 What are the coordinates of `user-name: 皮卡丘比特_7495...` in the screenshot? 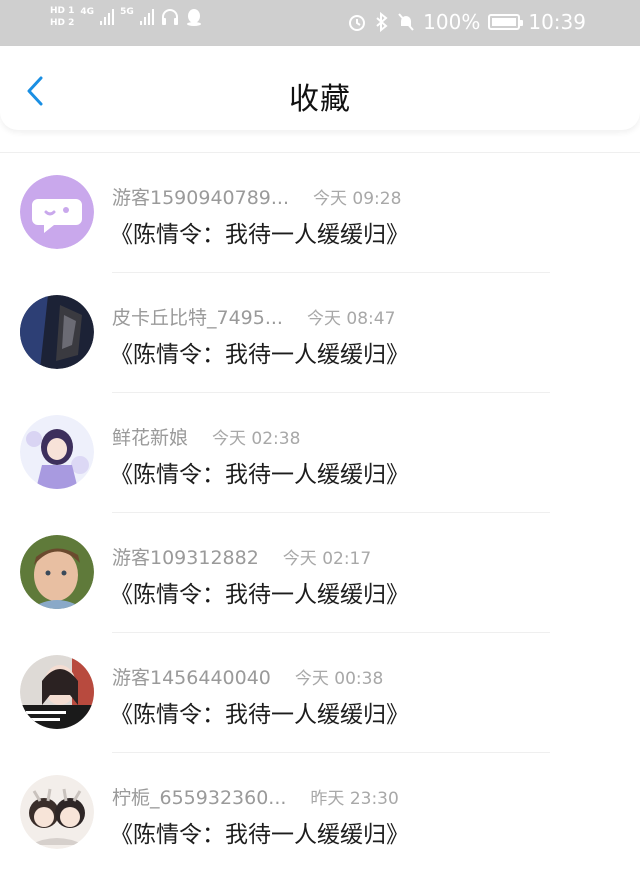 It's located at (197, 318).